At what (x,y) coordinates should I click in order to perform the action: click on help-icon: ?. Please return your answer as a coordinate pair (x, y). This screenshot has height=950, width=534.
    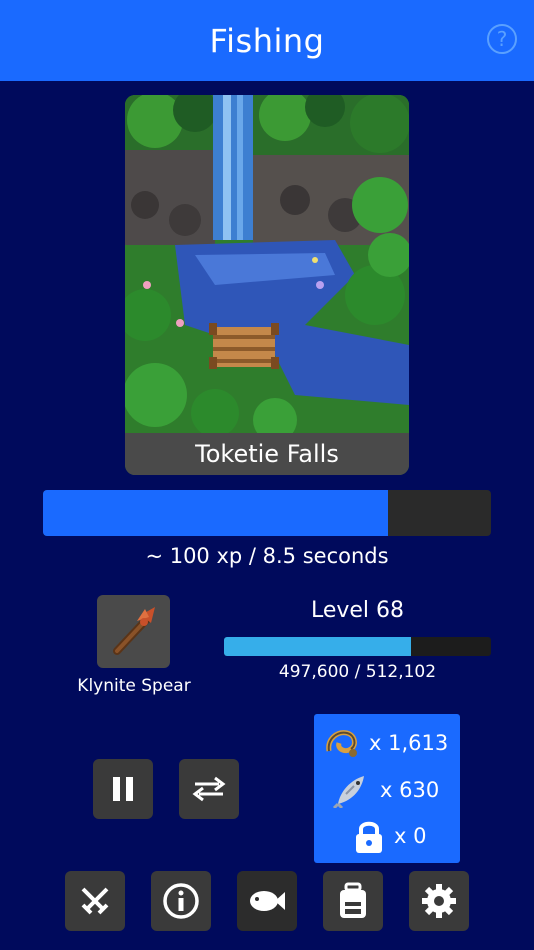
    Looking at the image, I should click on (502, 39).